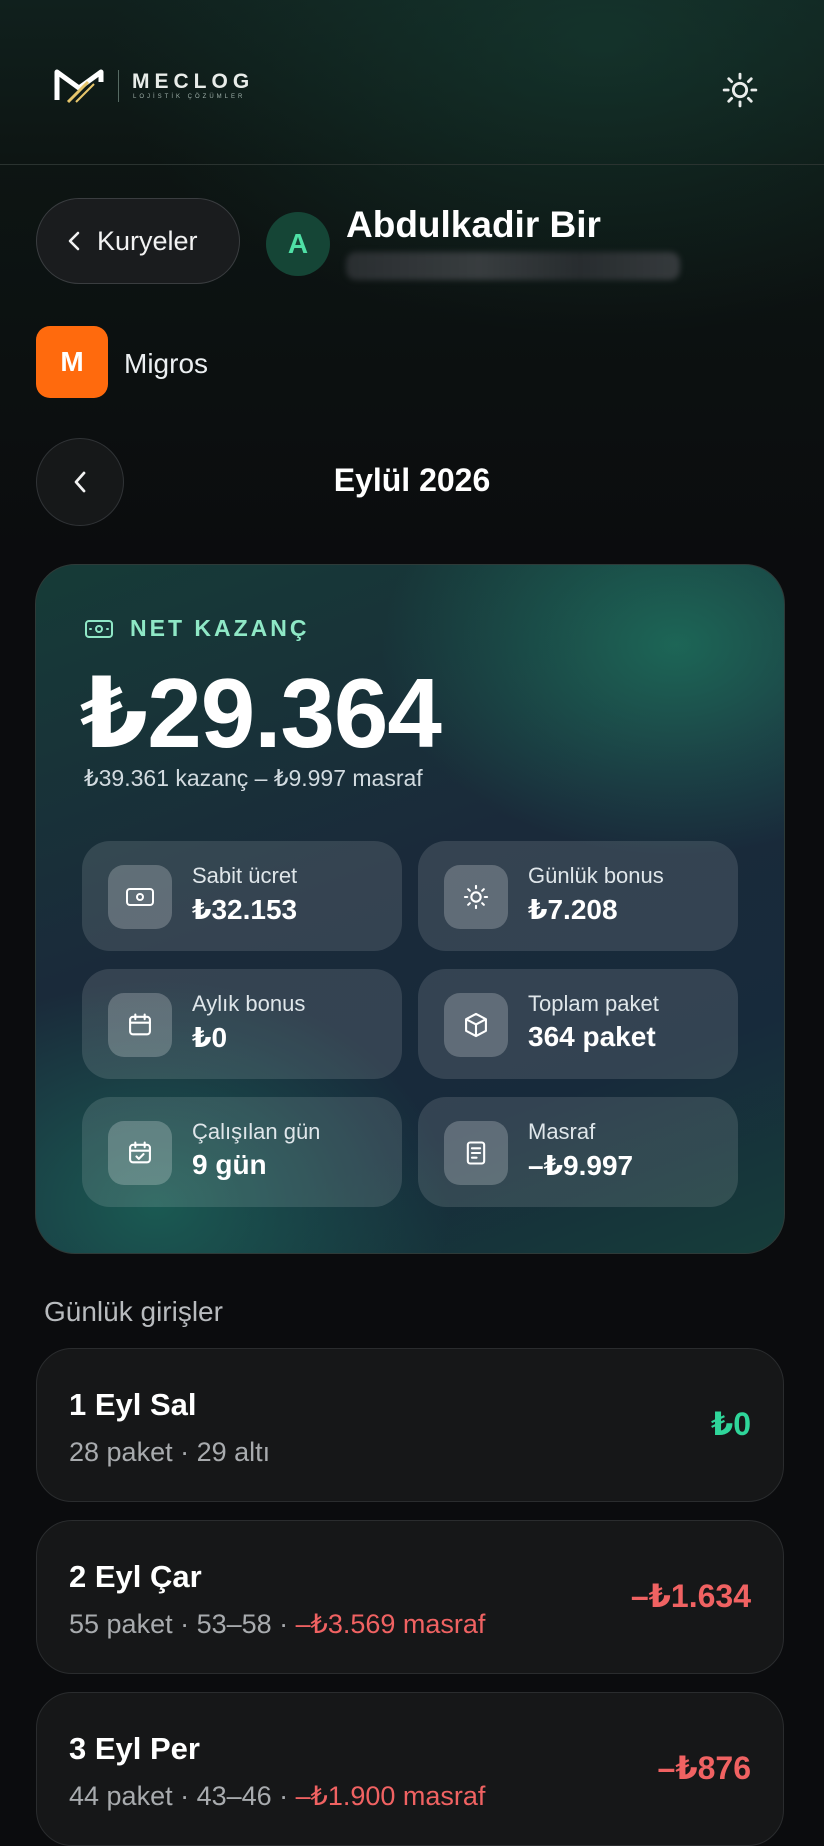  Describe the element at coordinates (261, 713) in the screenshot. I see `net-earnings-value: ₺29.364` at that location.